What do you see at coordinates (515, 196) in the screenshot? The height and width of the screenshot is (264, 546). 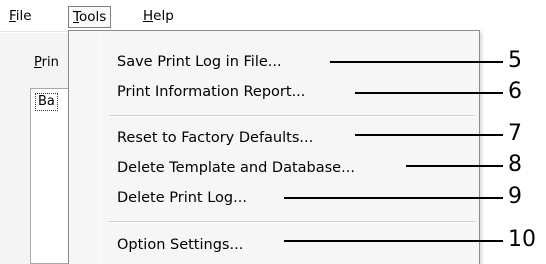 I see `callout-number-9: 9` at bounding box center [515, 196].